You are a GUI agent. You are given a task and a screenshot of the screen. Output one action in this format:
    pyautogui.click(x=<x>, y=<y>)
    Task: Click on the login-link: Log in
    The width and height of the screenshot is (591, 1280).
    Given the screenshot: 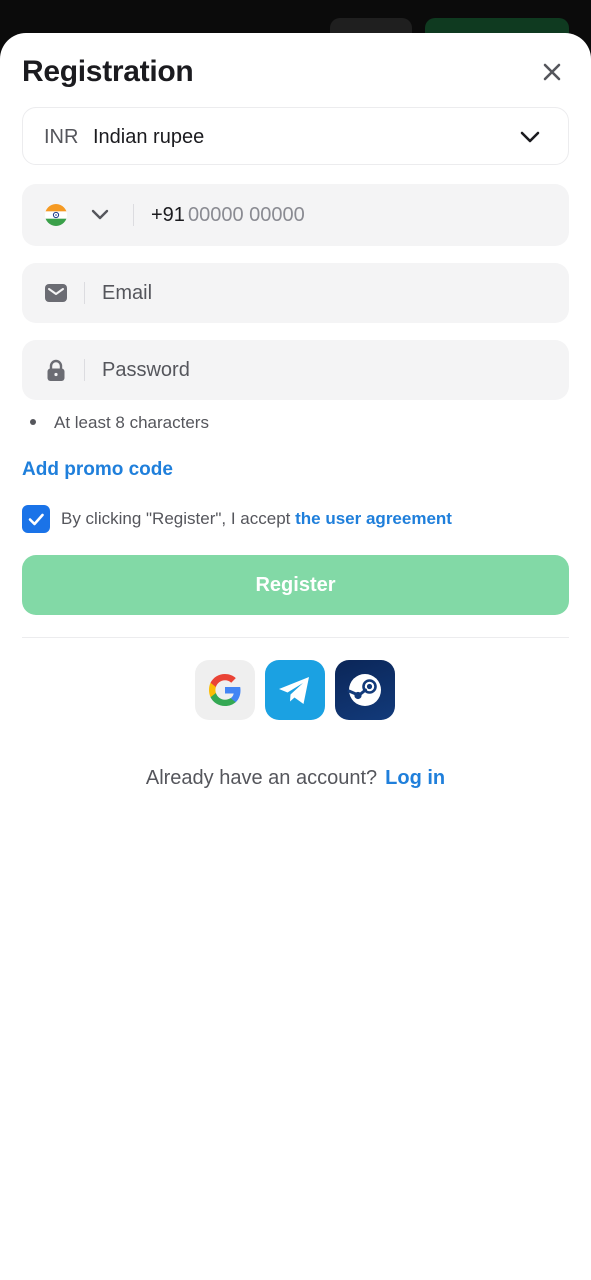 What is the action you would take?
    pyautogui.click(x=415, y=778)
    